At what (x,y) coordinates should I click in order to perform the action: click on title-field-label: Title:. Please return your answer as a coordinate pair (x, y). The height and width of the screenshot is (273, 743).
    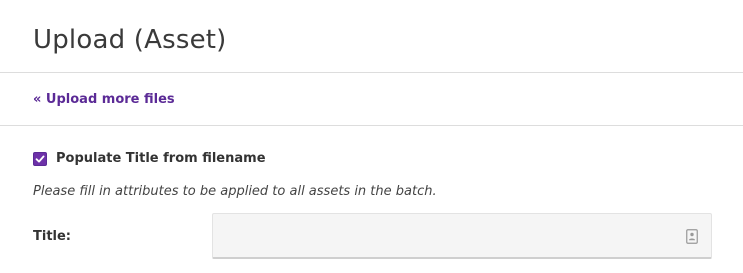
    Looking at the image, I should click on (52, 236).